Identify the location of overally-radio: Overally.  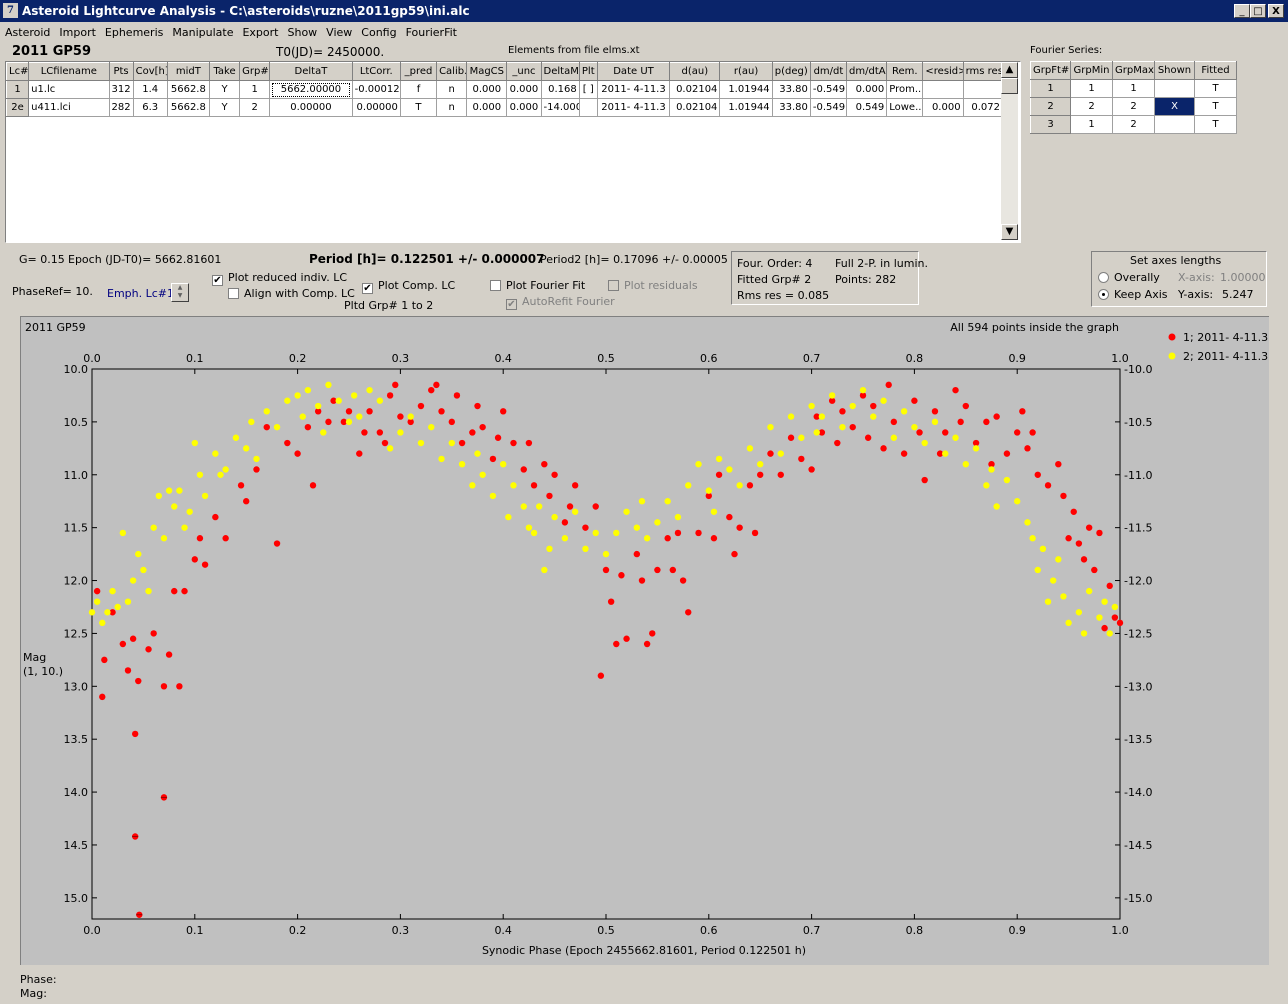
(1129, 277).